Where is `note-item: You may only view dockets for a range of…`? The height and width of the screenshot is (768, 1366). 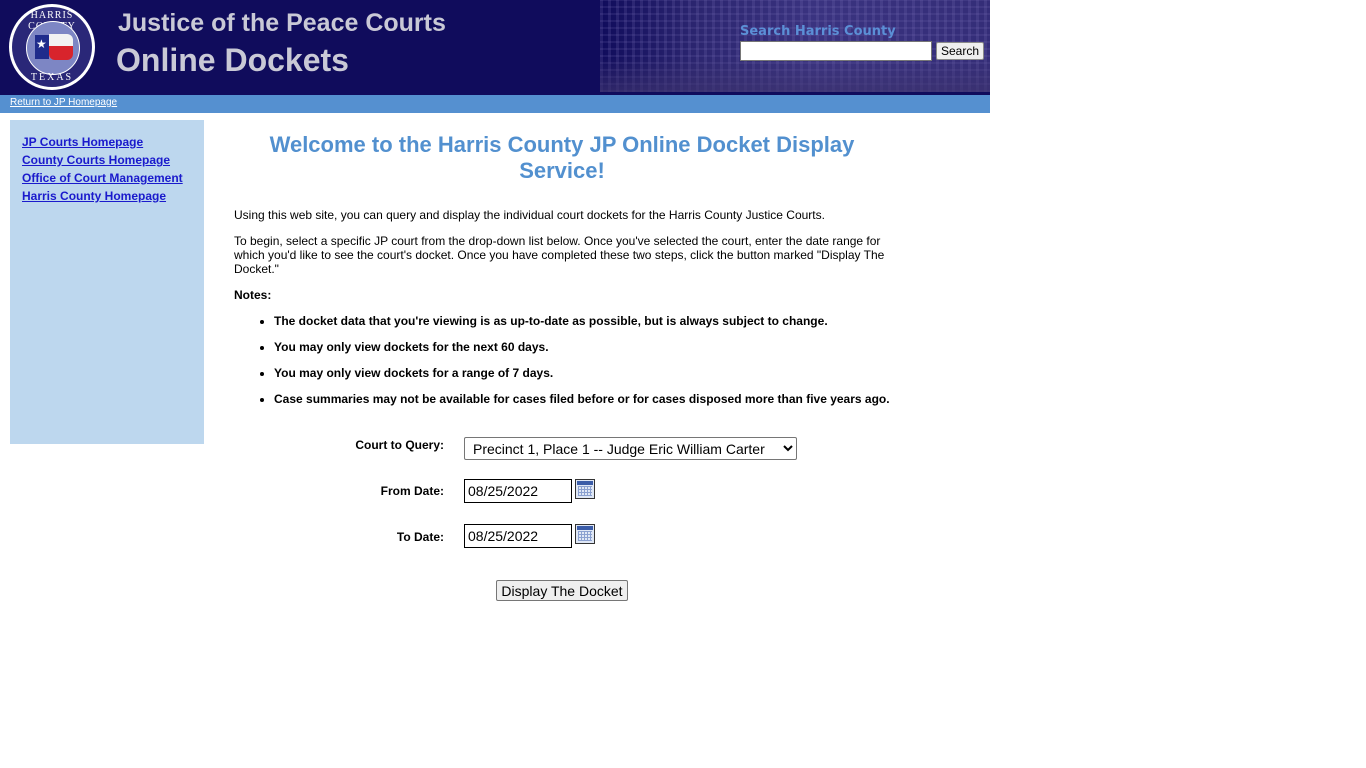
note-item: You may only view dockets for a range of… is located at coordinates (614, 373).